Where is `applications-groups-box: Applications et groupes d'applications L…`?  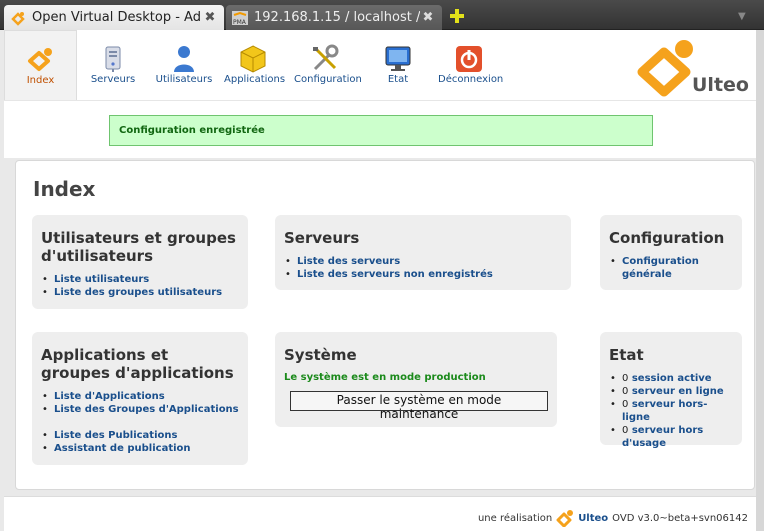 applications-groups-box: Applications et groupes d'applications L… is located at coordinates (140, 398).